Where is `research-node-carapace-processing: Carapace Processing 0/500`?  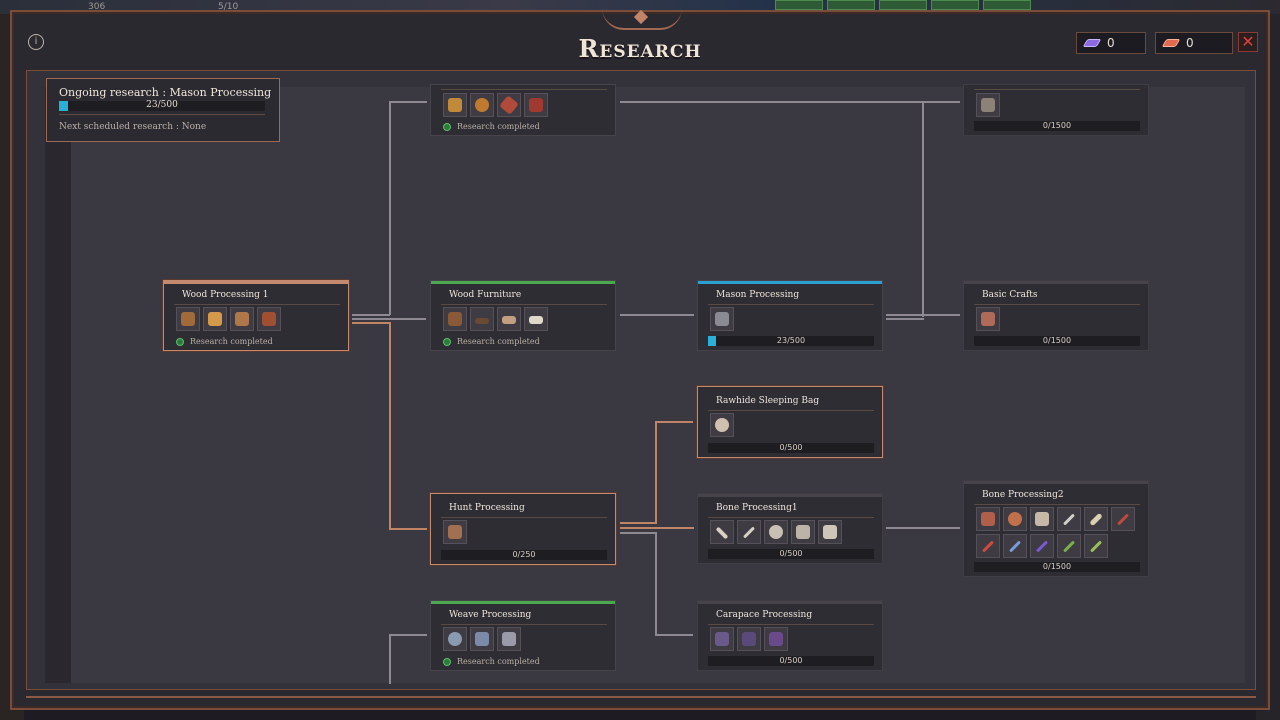
research-node-carapace-processing: Carapace Processing 0/500 is located at coordinates (790, 635).